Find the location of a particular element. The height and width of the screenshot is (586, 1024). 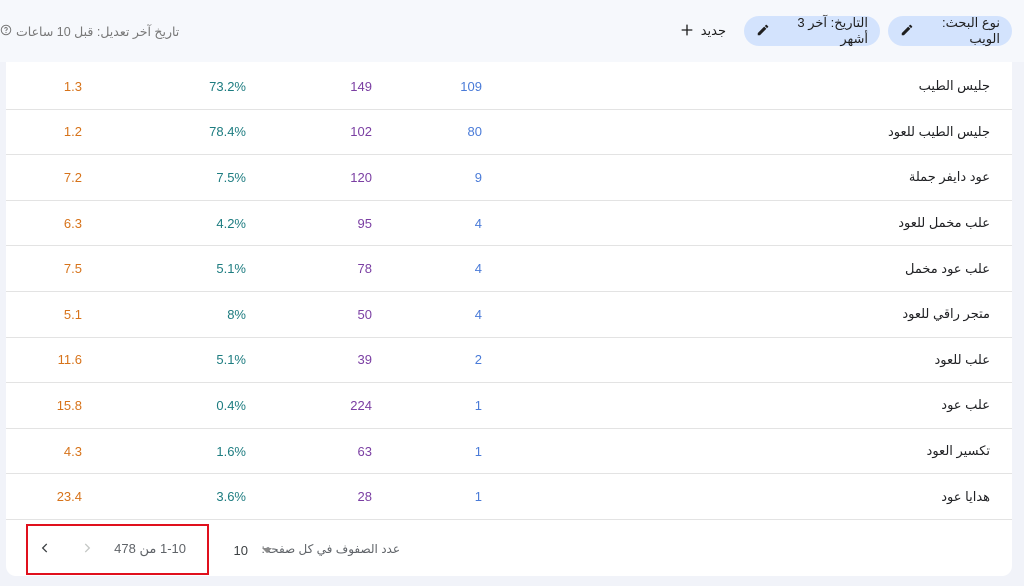

impressions-cell: 149 is located at coordinates (361, 86).